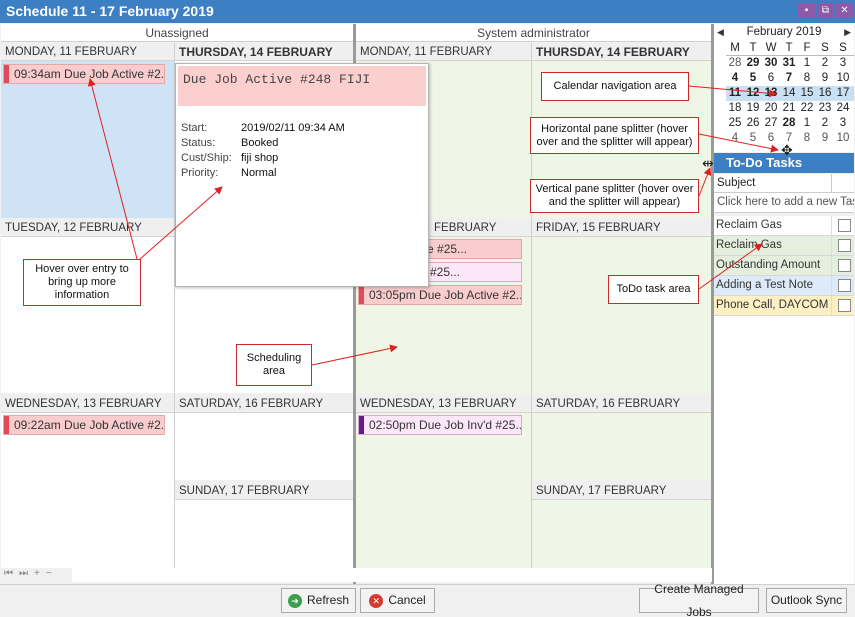 This screenshot has height=617, width=855. Describe the element at coordinates (615, 86) in the screenshot. I see `callout-calendar-nav: Calendar navigation area` at that location.